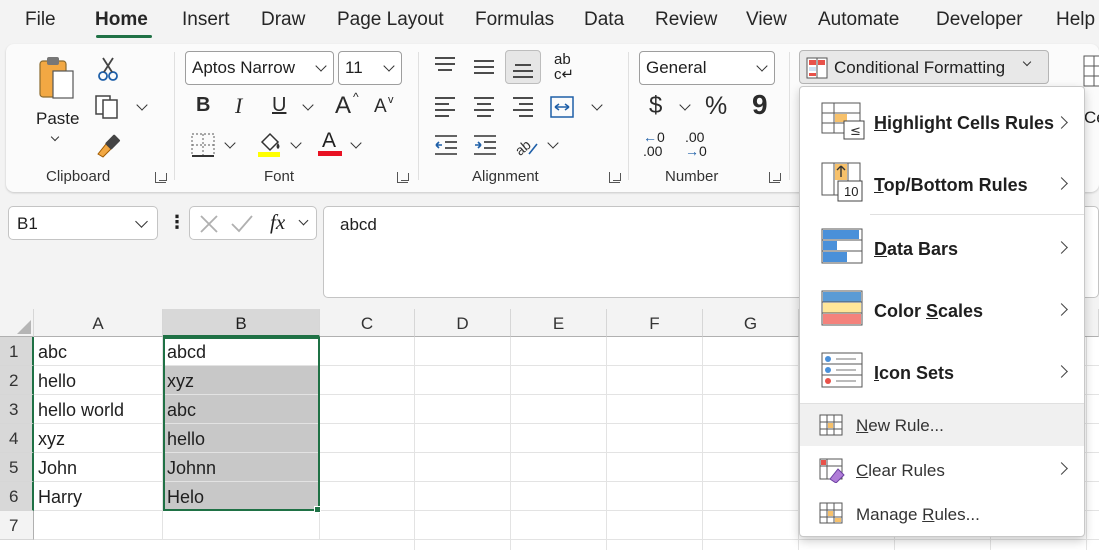  Describe the element at coordinates (209, 224) in the screenshot. I see `cancel-icon` at that location.